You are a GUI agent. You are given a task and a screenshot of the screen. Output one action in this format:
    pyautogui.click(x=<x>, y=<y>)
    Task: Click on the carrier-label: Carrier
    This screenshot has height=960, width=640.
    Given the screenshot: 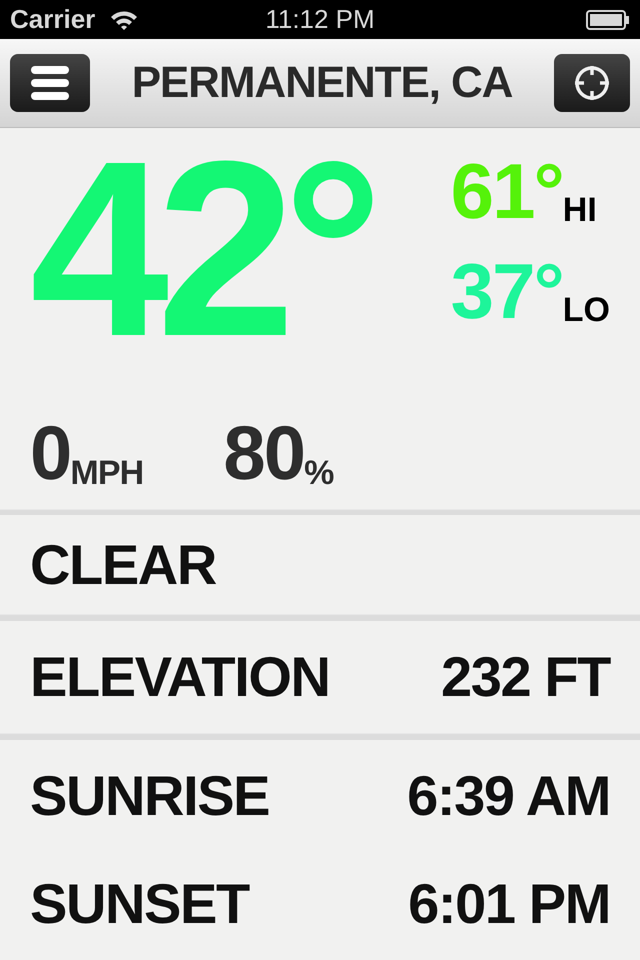 What is the action you would take?
    pyautogui.click(x=53, y=19)
    